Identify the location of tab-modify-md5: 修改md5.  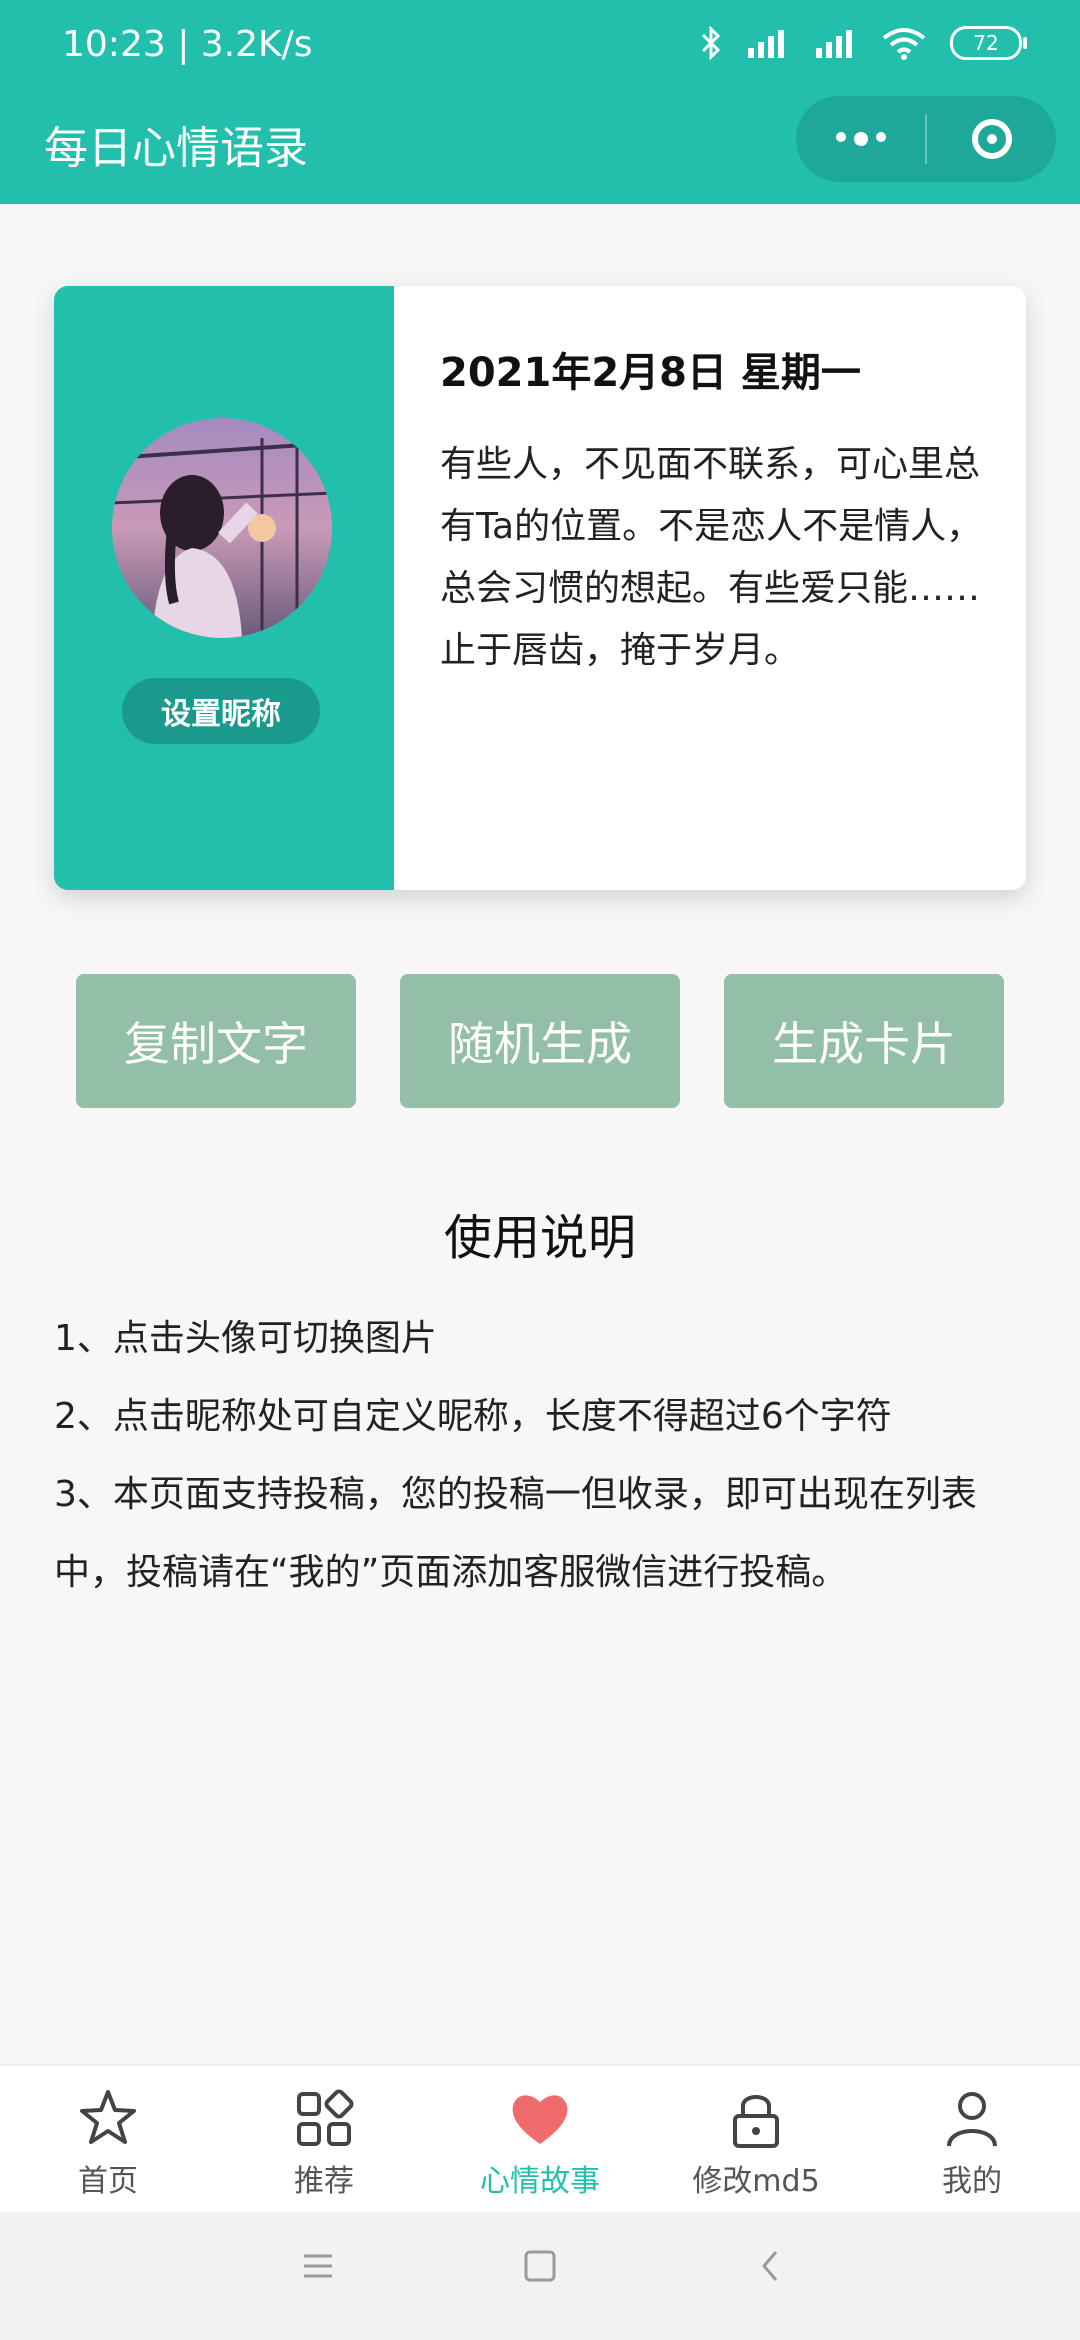
(756, 2139).